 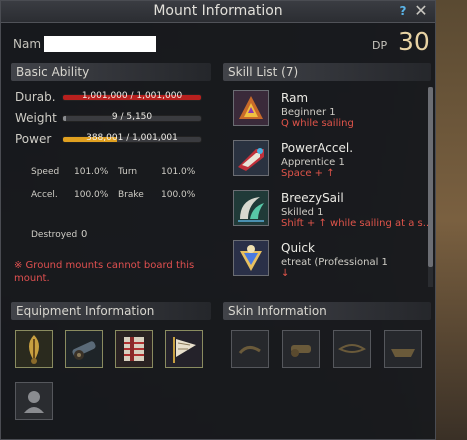 What do you see at coordinates (251, 108) in the screenshot?
I see `ram-icon` at bounding box center [251, 108].